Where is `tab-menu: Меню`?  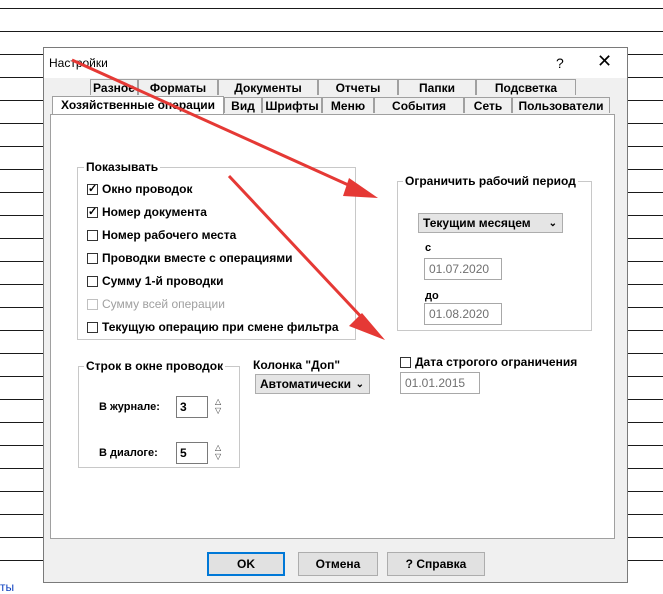 tab-menu: Меню is located at coordinates (348, 105).